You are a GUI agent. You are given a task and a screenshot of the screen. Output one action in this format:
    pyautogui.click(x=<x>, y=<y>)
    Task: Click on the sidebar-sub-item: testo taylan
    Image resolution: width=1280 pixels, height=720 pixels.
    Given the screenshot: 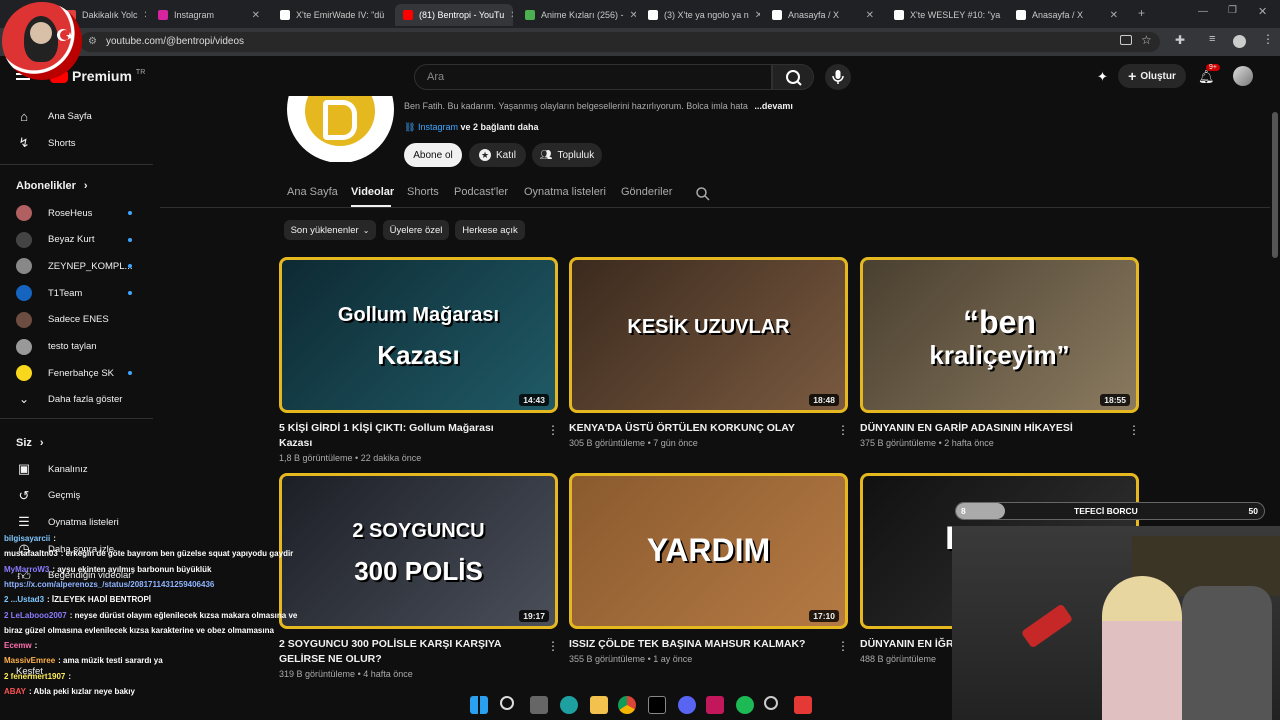 What is the action you would take?
    pyautogui.click(x=56, y=347)
    